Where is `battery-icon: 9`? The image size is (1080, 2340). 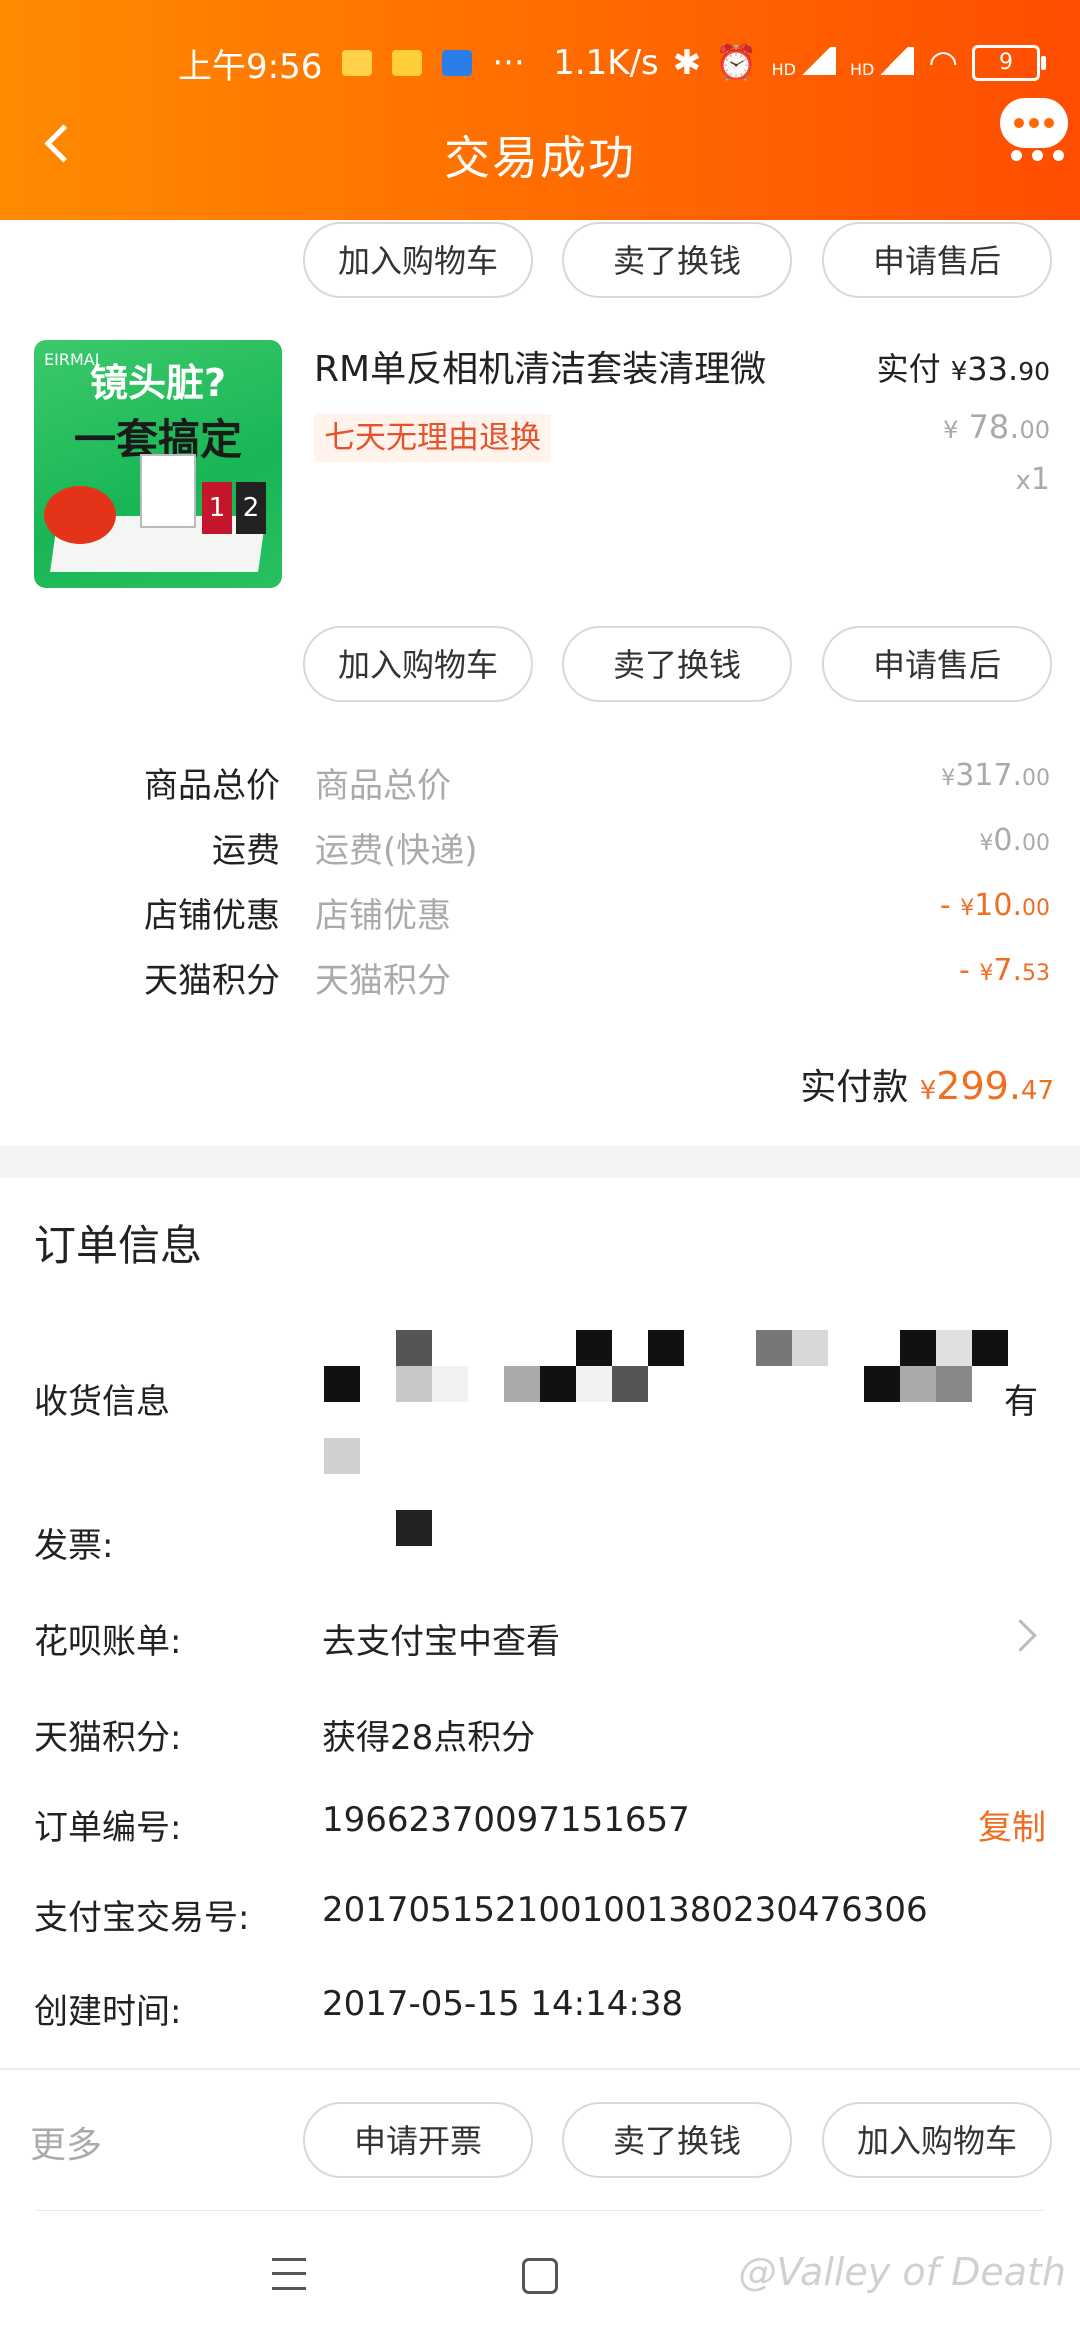
battery-icon: 9 is located at coordinates (1009, 63).